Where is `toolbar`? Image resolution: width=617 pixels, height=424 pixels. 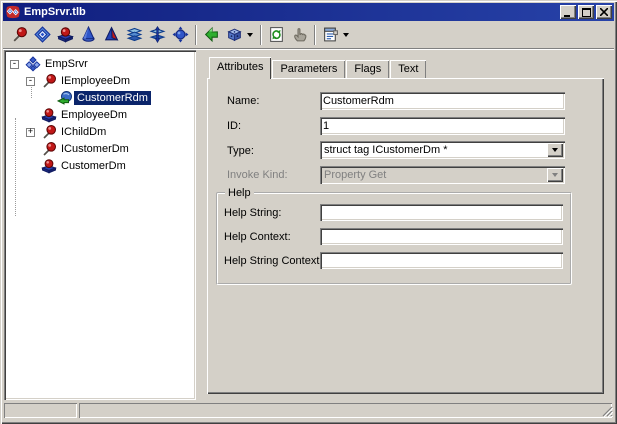 toolbar is located at coordinates (308, 35).